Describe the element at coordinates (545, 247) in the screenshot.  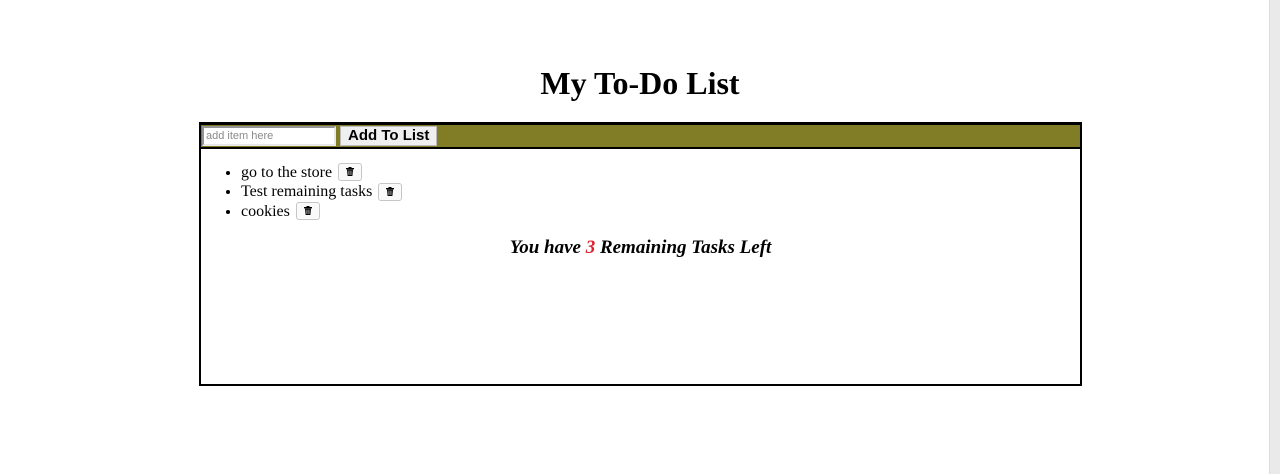
I see `summary-prefix: You have` at that location.